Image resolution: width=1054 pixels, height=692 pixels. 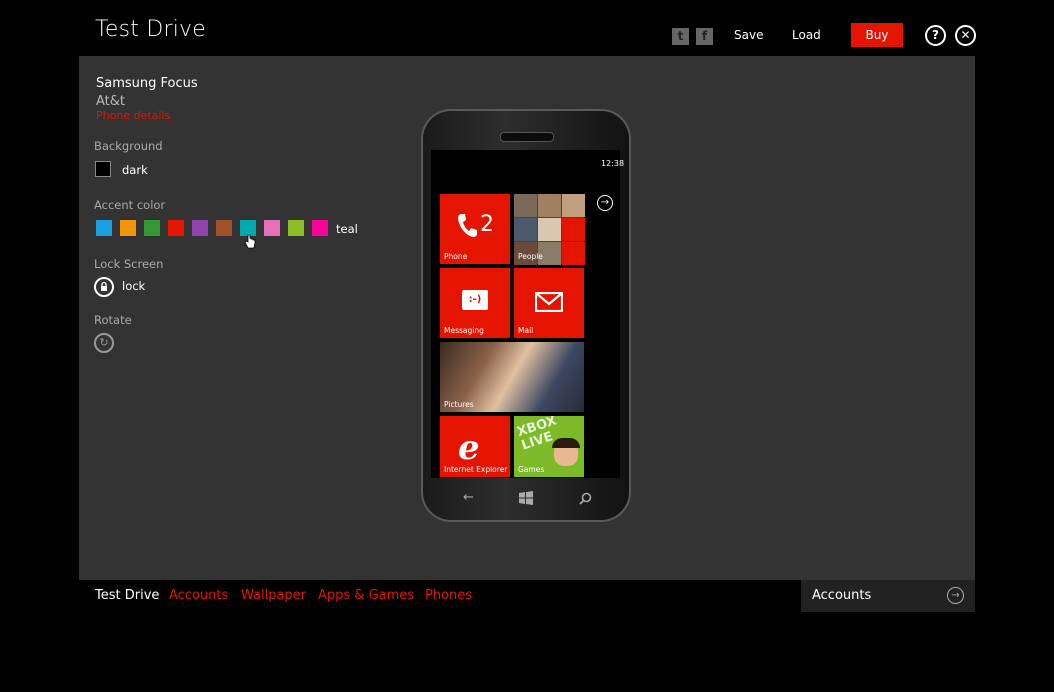 What do you see at coordinates (475, 300) in the screenshot?
I see `messaging-icon: :-)` at bounding box center [475, 300].